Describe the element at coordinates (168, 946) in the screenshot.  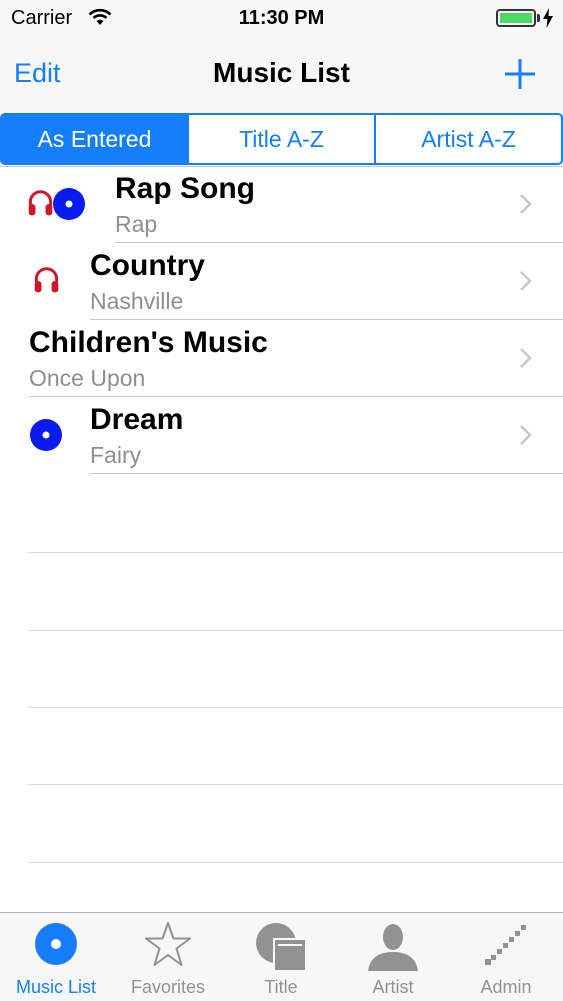
I see `star-icon` at that location.